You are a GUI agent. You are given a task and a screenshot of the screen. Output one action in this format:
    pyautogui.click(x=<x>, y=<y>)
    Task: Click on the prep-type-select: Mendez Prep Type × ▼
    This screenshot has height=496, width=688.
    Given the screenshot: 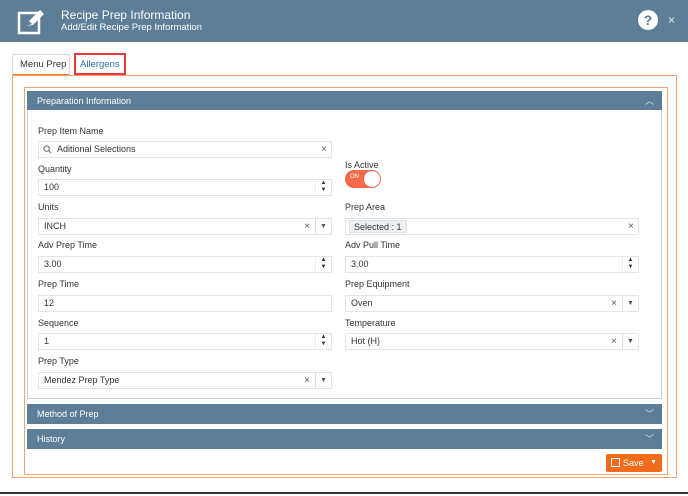 What is the action you would take?
    pyautogui.click(x=185, y=380)
    